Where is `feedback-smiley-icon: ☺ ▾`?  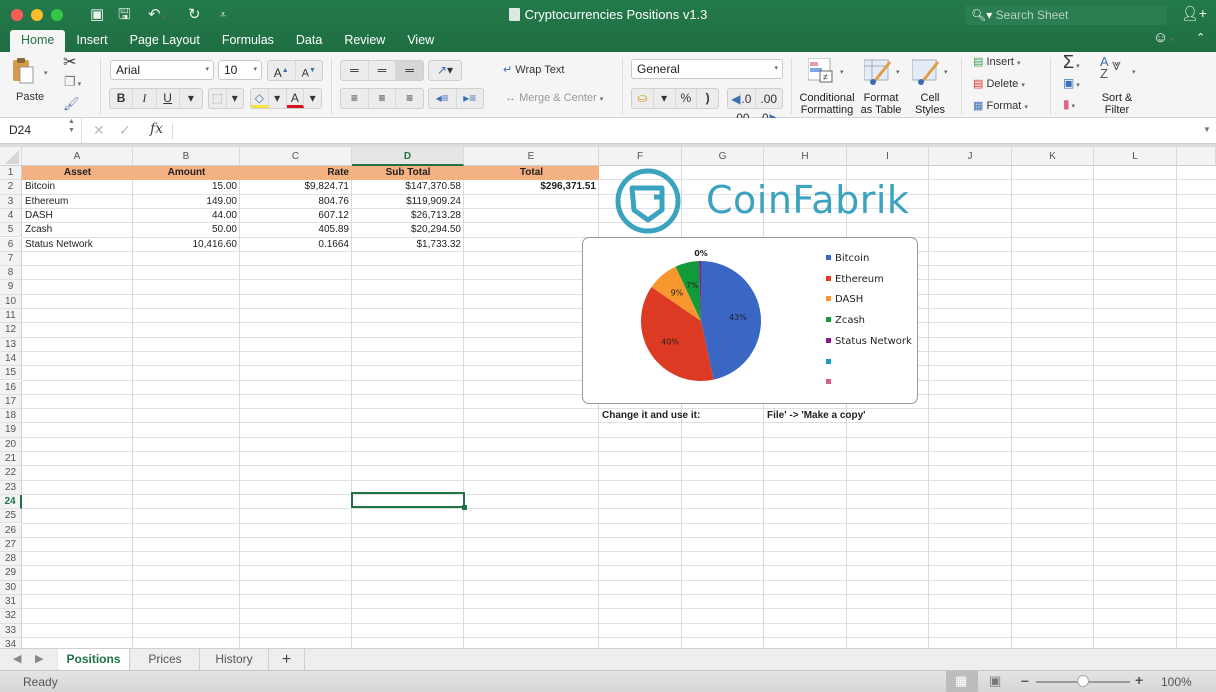 feedback-smiley-icon: ☺ ▾ is located at coordinates (1163, 37).